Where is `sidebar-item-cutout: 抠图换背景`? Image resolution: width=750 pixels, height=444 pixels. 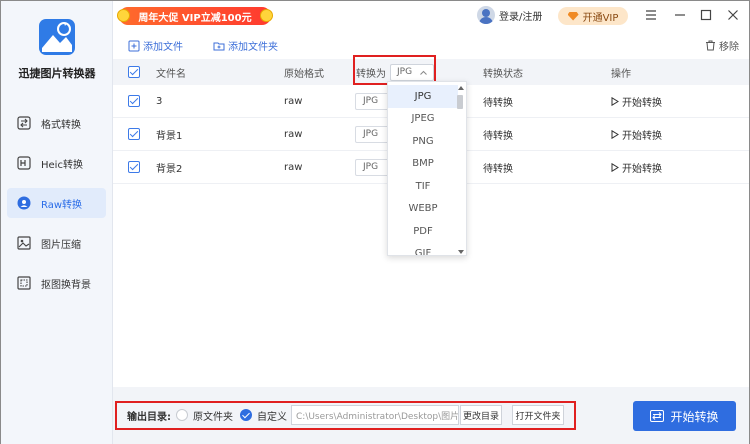
sidebar-item-cutout: 抠图换背景 is located at coordinates (56, 283).